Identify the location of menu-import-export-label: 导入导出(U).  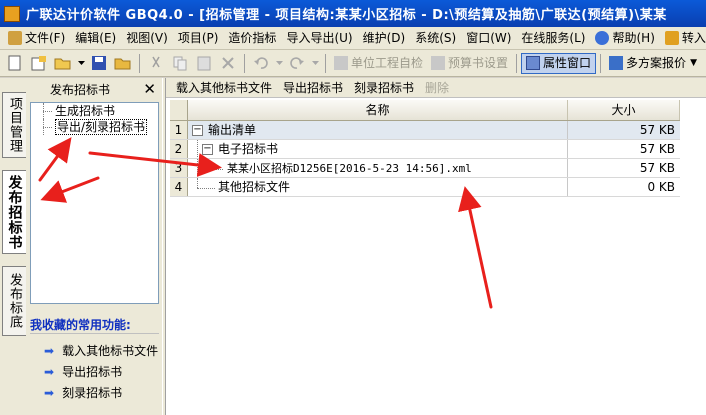
(319, 37).